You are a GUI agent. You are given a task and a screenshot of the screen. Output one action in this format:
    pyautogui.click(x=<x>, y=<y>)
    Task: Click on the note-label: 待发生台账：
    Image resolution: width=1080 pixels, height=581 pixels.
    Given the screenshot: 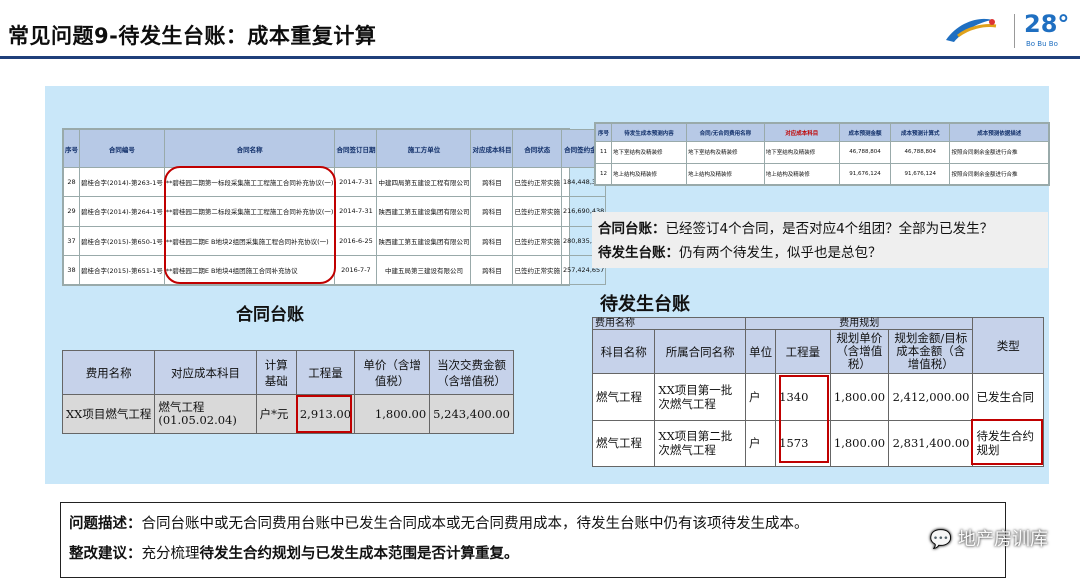 What is the action you would take?
    pyautogui.click(x=638, y=253)
    